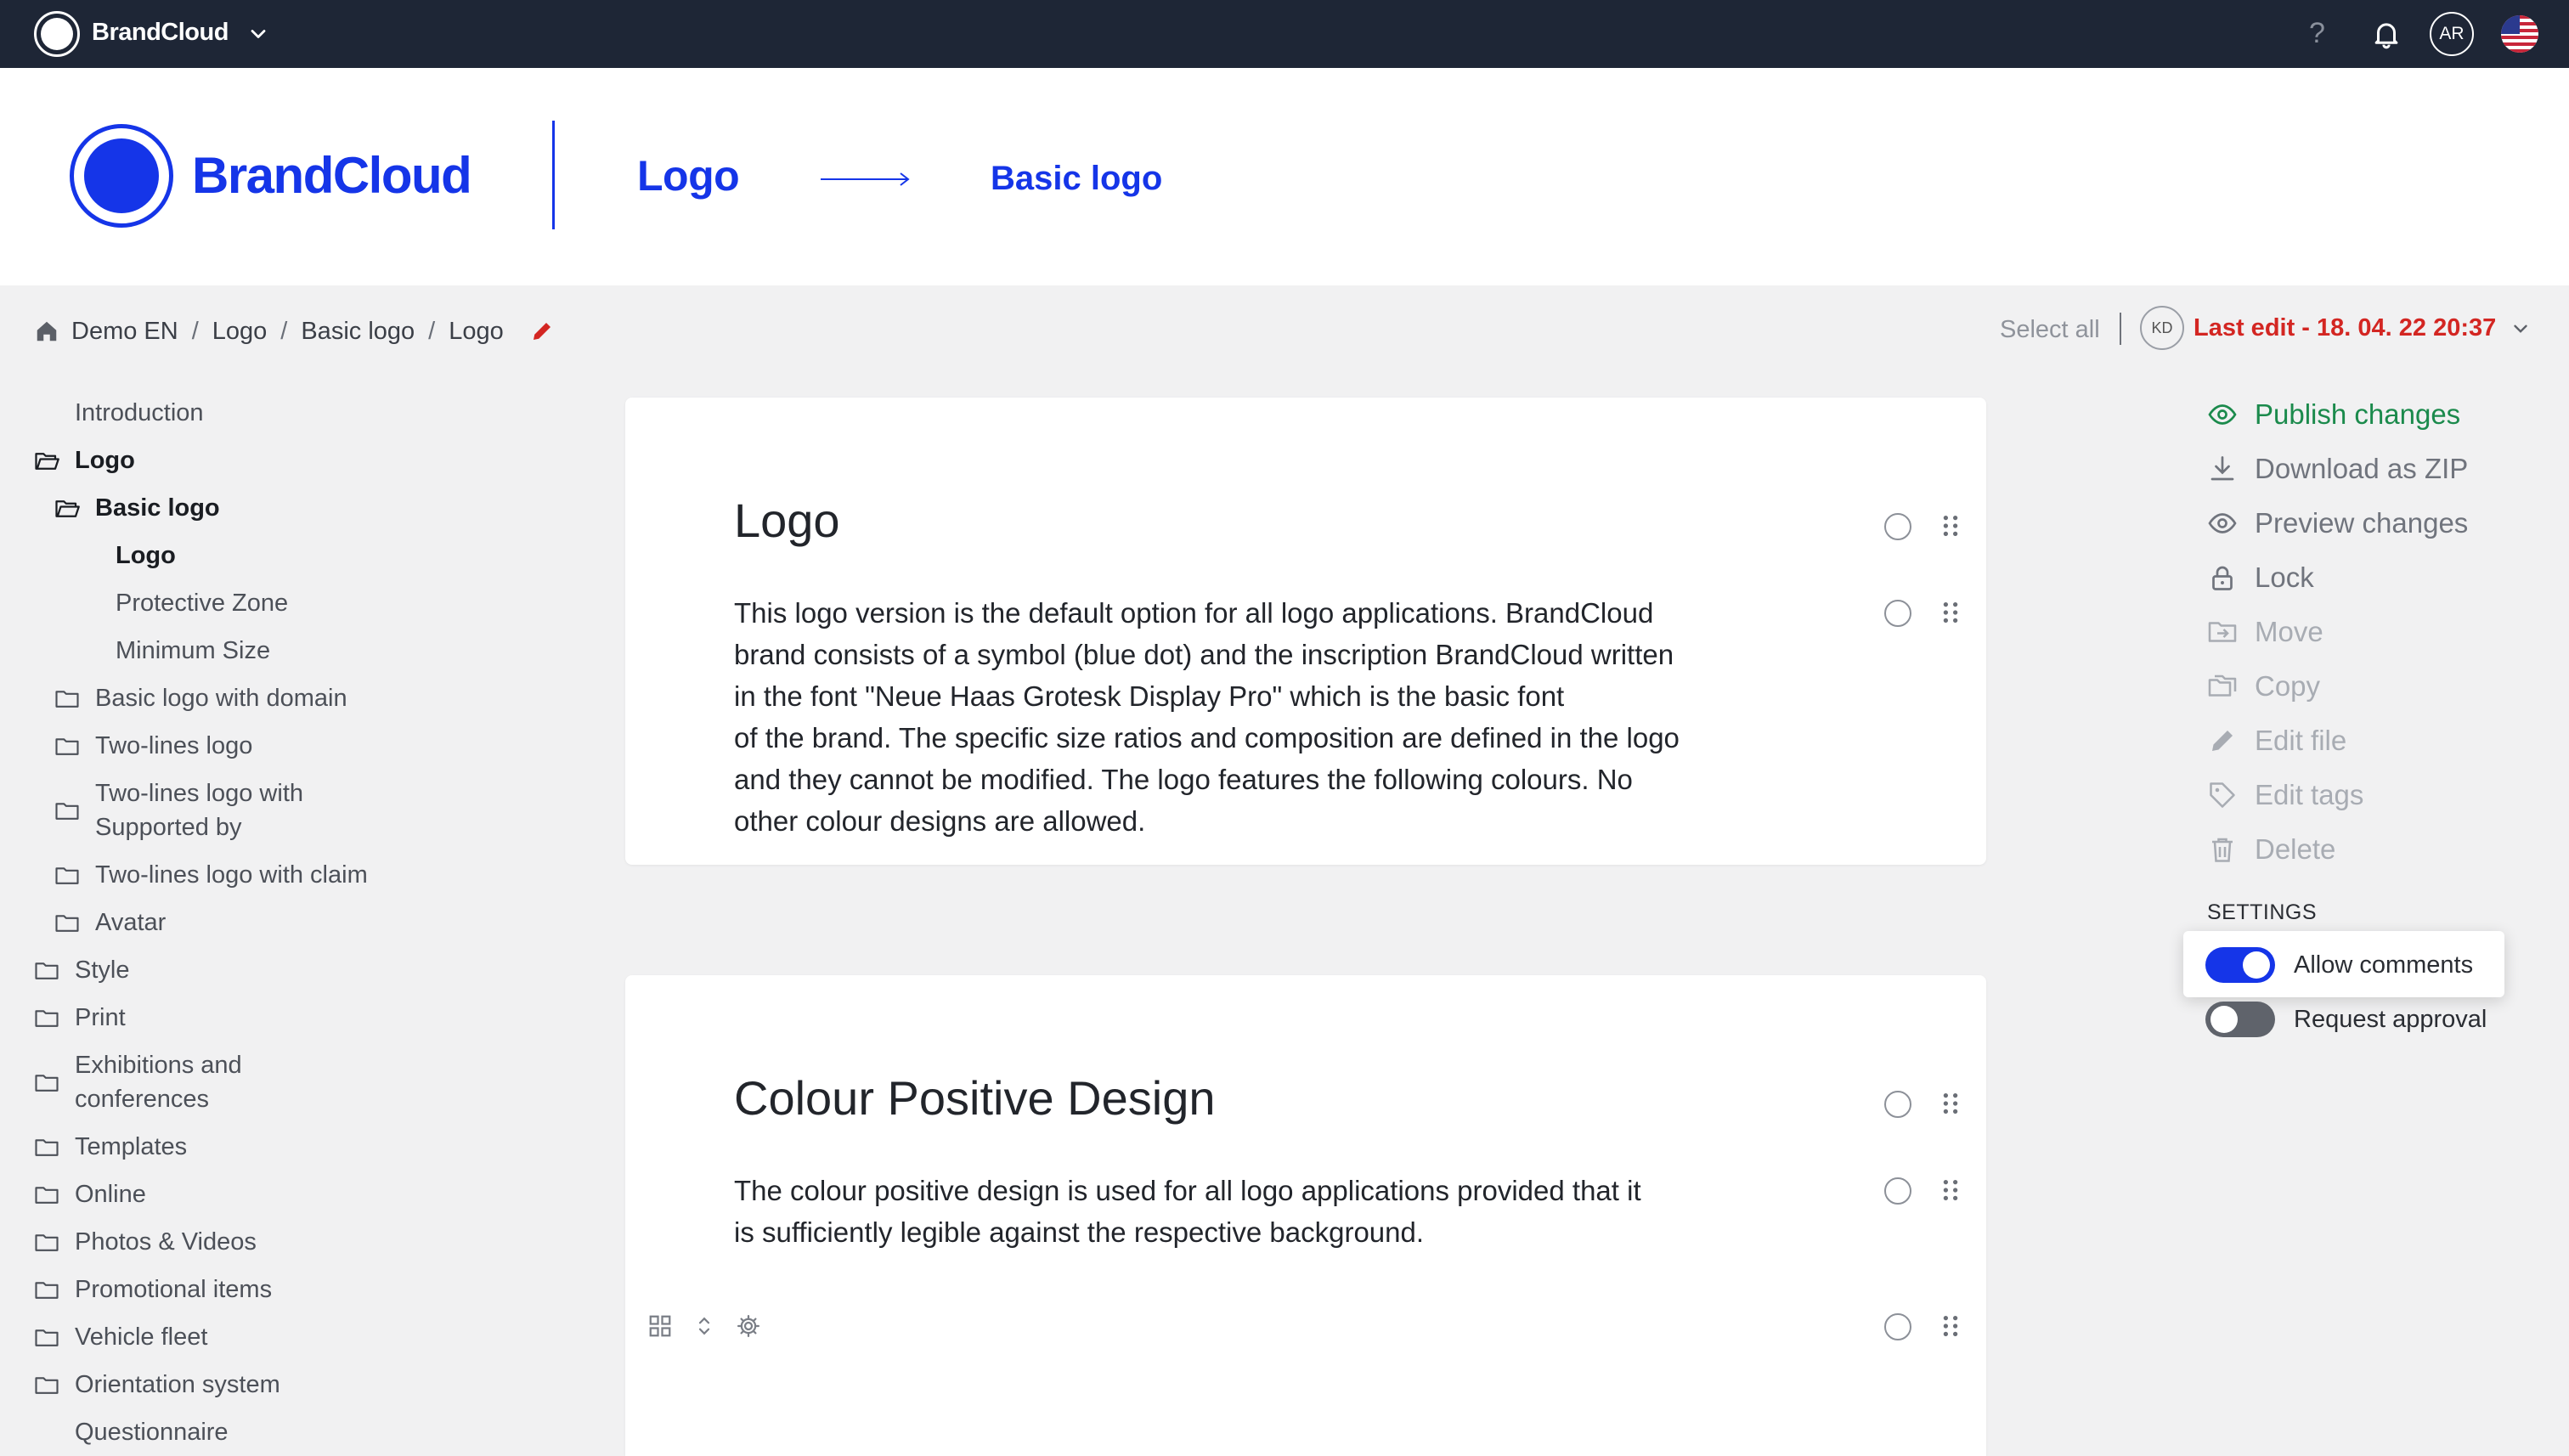 Image resolution: width=2569 pixels, height=1456 pixels. I want to click on tree-item-label: Vehicle fleet, so click(141, 1337).